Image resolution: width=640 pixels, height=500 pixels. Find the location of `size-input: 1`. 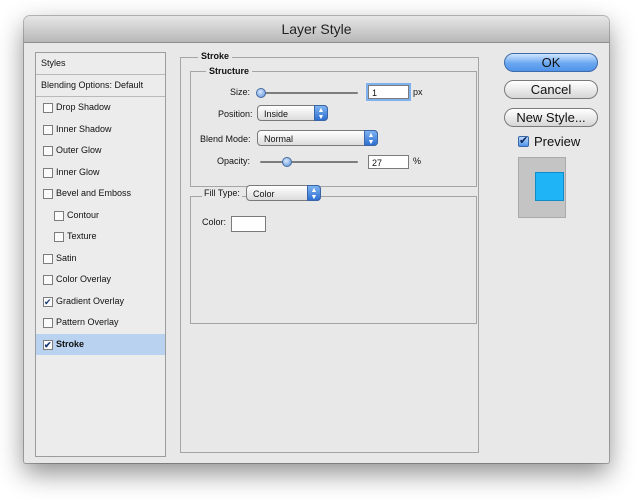

size-input: 1 is located at coordinates (388, 92).